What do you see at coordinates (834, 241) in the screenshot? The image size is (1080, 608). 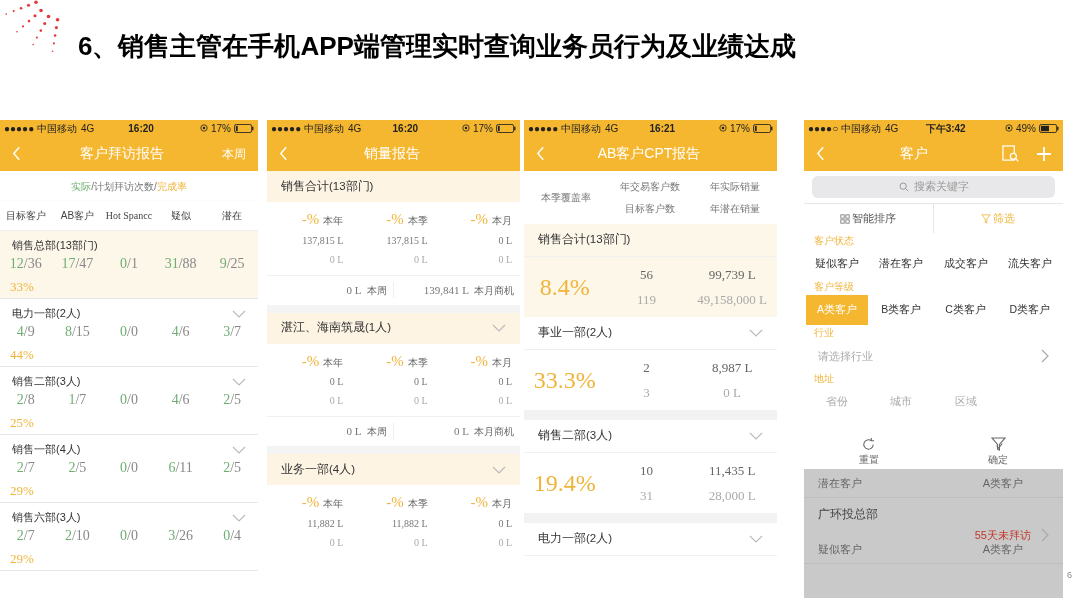 I see `section-label: 客户状态` at bounding box center [834, 241].